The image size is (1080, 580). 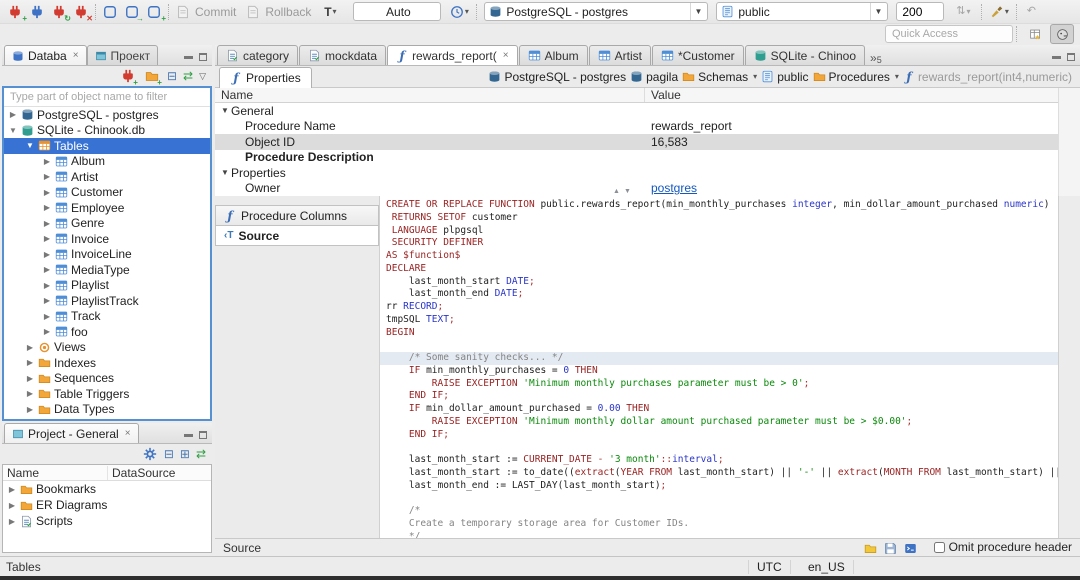 I want to click on expand-all-icon: ⊞, so click(x=185, y=454).